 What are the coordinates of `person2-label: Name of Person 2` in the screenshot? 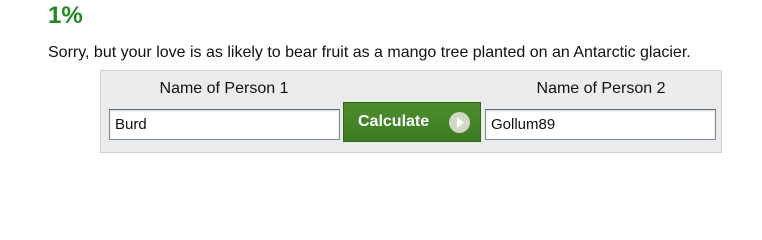 It's located at (601, 88).